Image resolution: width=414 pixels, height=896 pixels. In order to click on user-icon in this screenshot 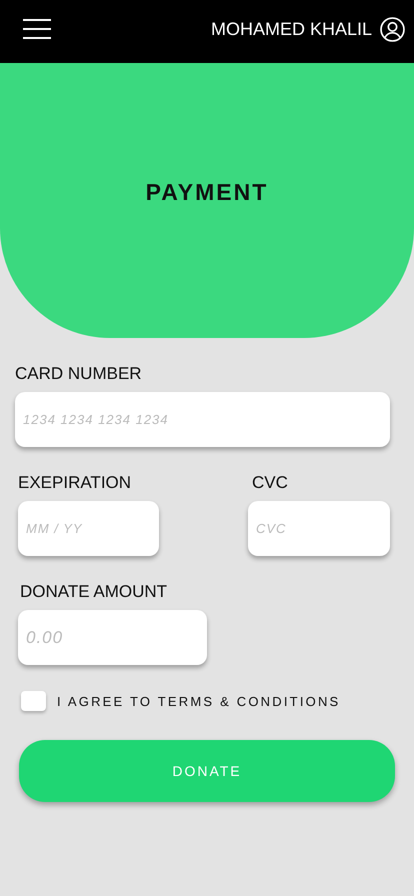, I will do `click(392, 29)`.